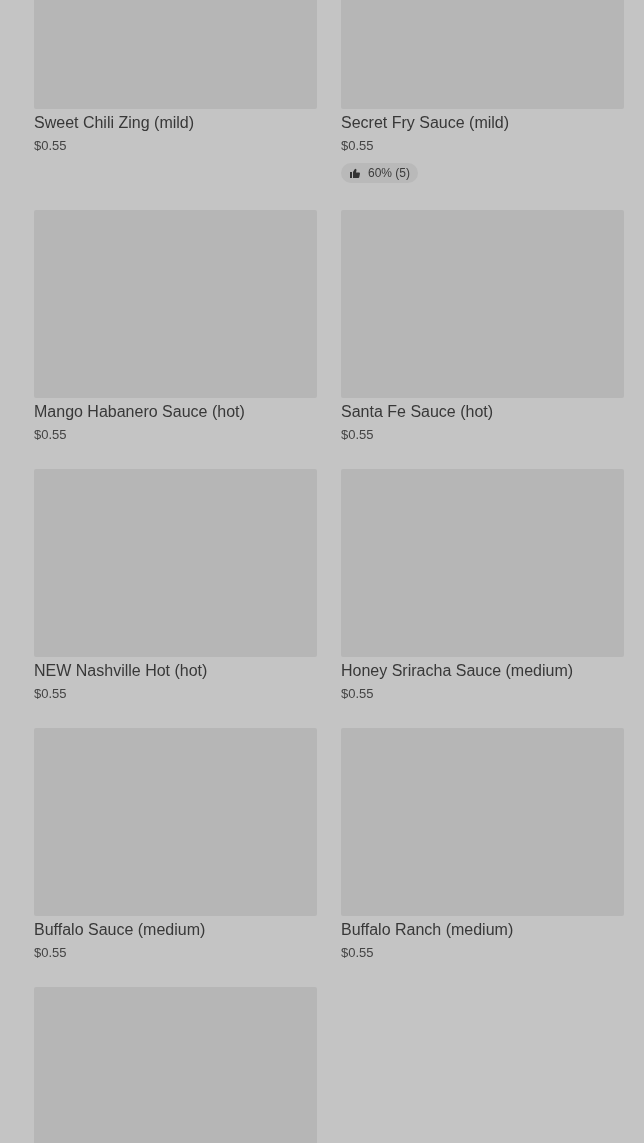 The image size is (644, 1143). What do you see at coordinates (418, 412) in the screenshot?
I see `item-name: Santa Fe Sauce (hot)` at bounding box center [418, 412].